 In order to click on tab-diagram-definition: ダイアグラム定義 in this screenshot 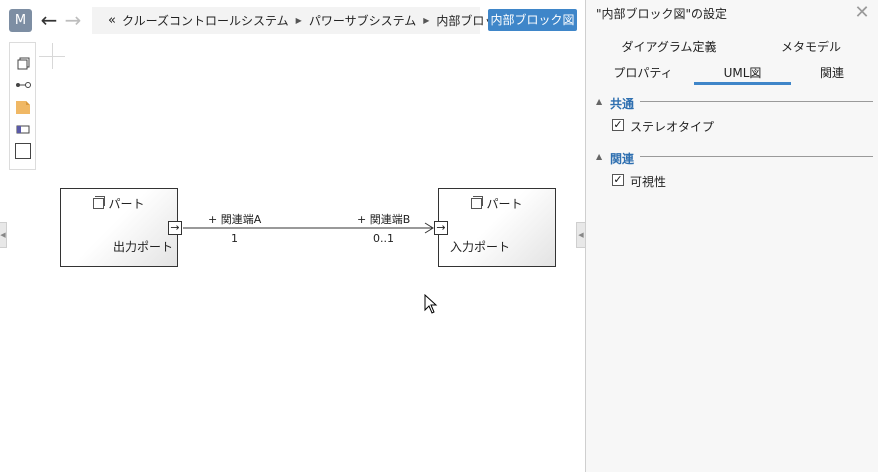, I will do `click(669, 46)`.